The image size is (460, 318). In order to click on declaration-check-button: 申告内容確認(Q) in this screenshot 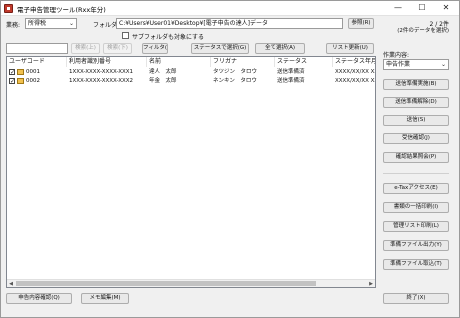, I will do `click(39, 298)`.